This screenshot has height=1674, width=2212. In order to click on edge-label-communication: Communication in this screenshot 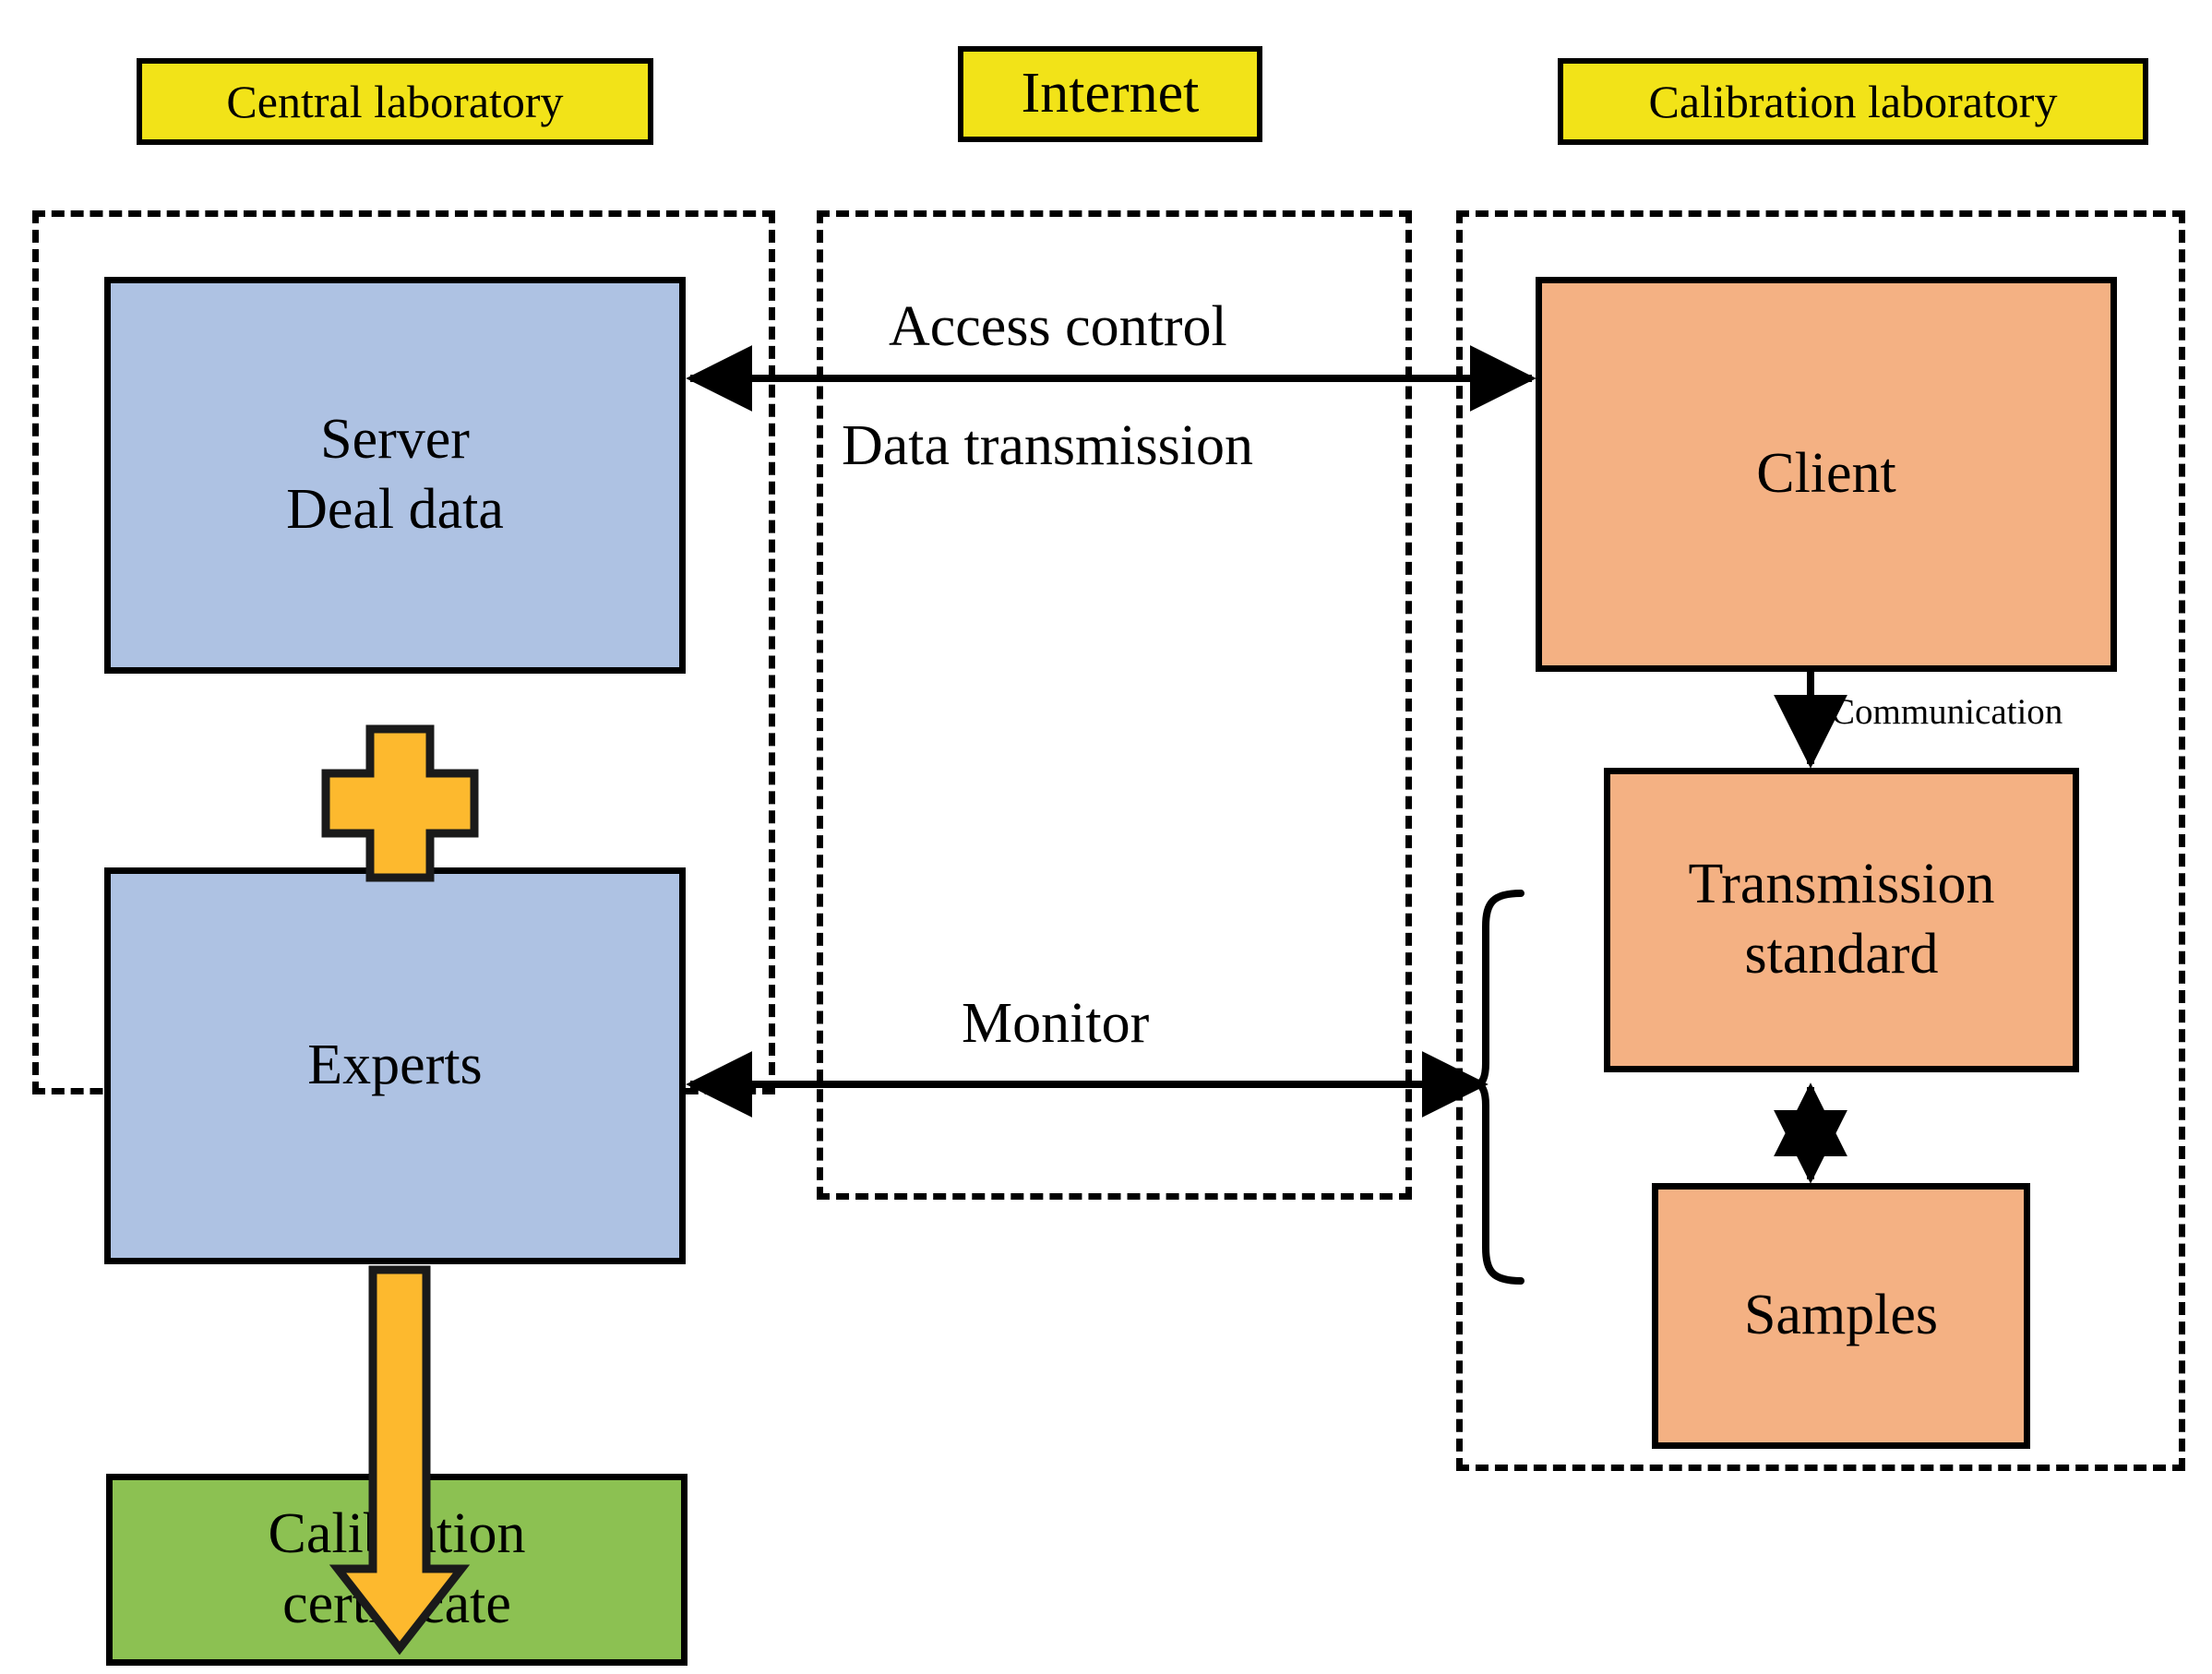, I will do `click(1947, 712)`.